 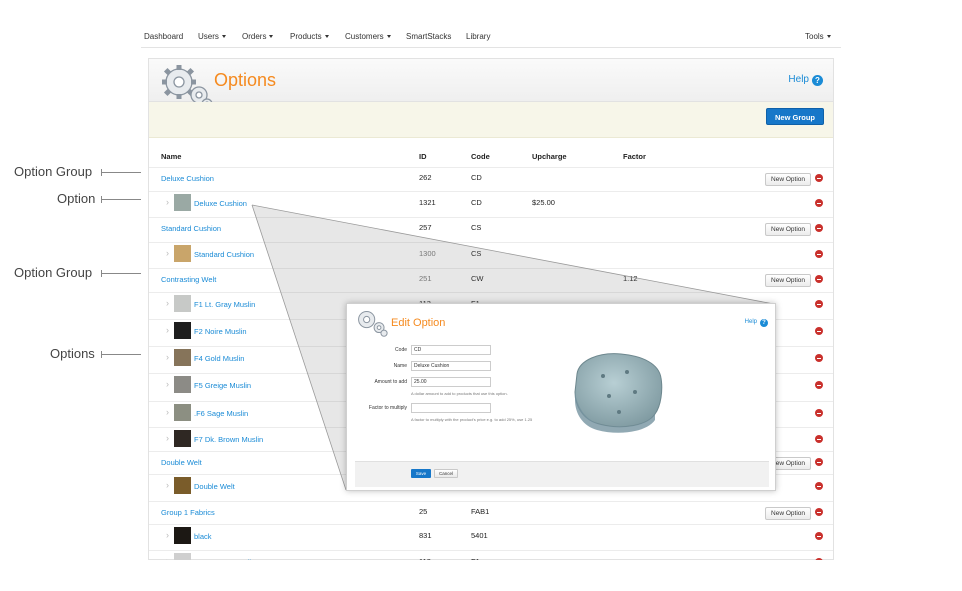 I want to click on cushion-image, so click(x=618, y=393).